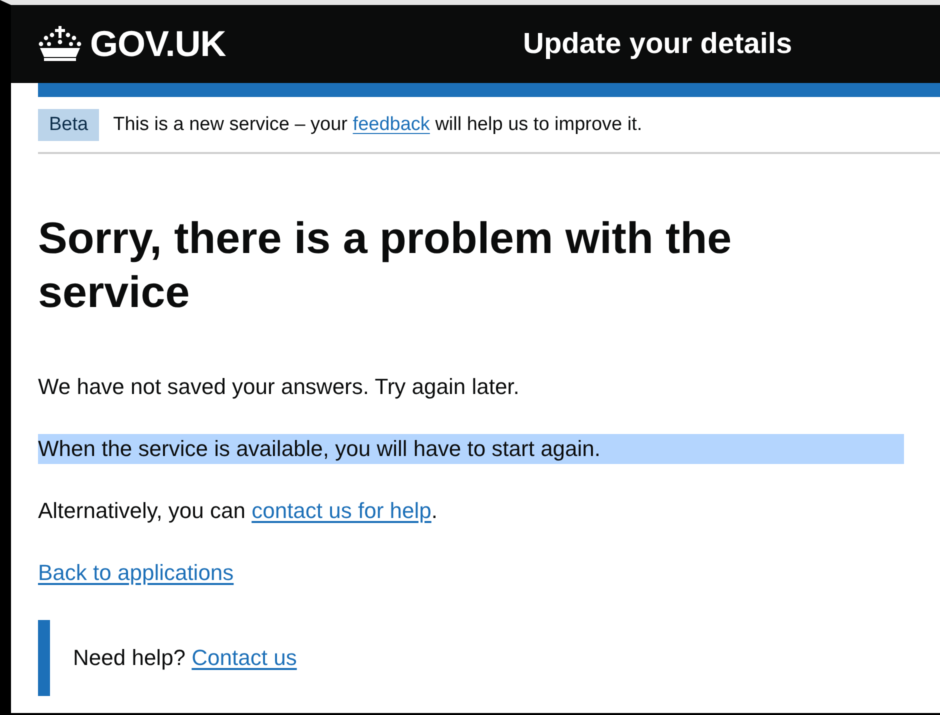 This screenshot has width=940, height=715. What do you see at coordinates (158, 44) in the screenshot?
I see `govuk-logo: GOV.UK` at bounding box center [158, 44].